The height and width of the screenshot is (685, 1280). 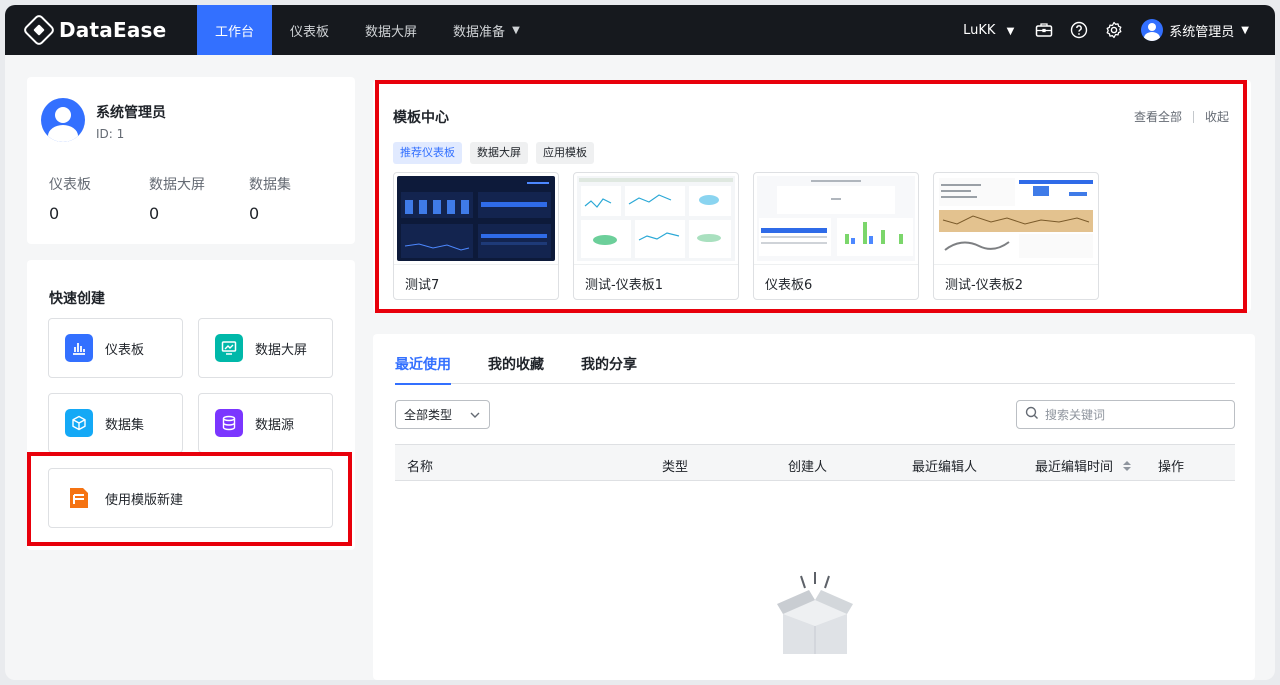 What do you see at coordinates (1079, 30) in the screenshot?
I see `help-icon` at bounding box center [1079, 30].